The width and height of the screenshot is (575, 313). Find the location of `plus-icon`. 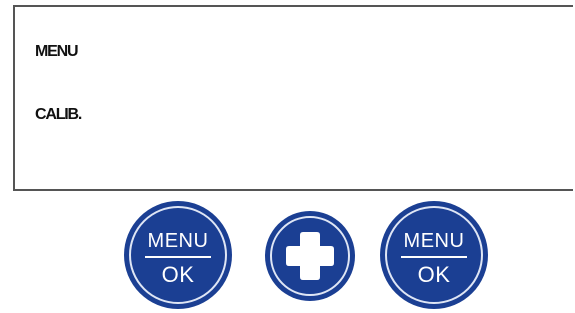

plus-icon is located at coordinates (310, 256).